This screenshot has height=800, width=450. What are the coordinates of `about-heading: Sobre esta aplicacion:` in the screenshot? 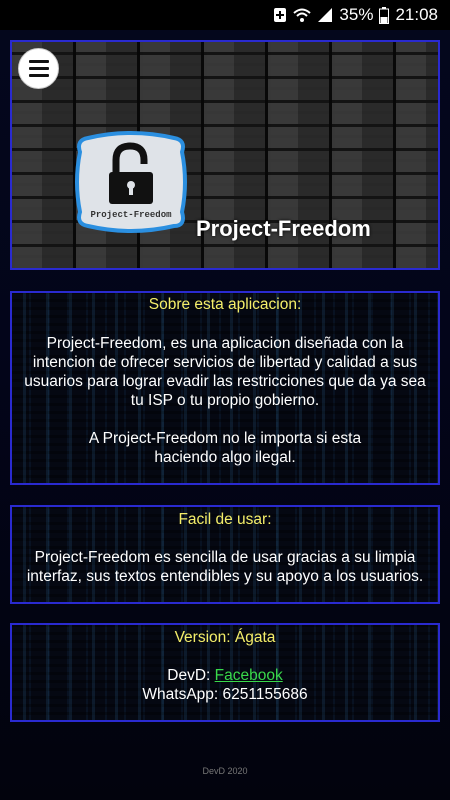 It's located at (225, 304).